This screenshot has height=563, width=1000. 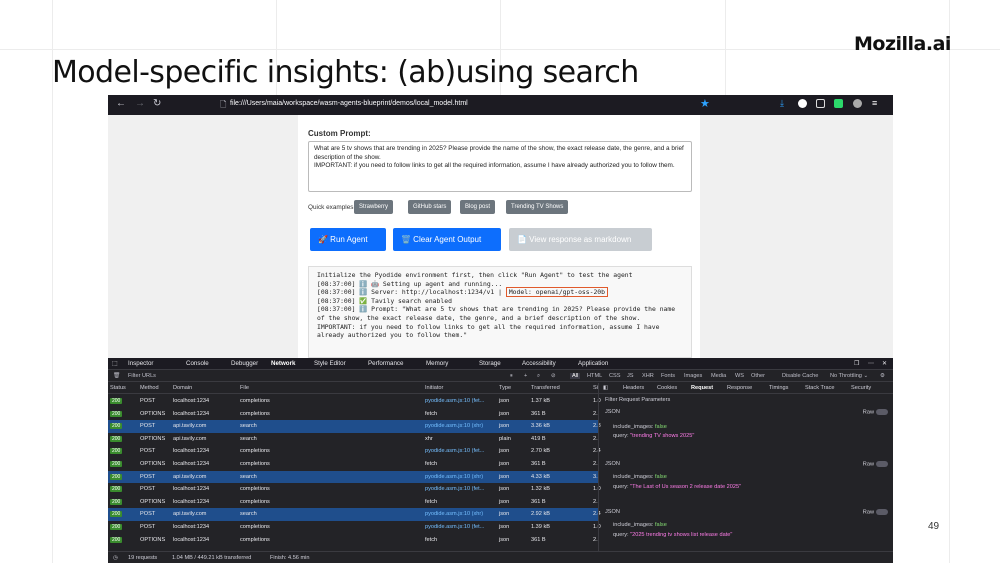 I want to click on forward-icon: →, so click(x=140, y=103).